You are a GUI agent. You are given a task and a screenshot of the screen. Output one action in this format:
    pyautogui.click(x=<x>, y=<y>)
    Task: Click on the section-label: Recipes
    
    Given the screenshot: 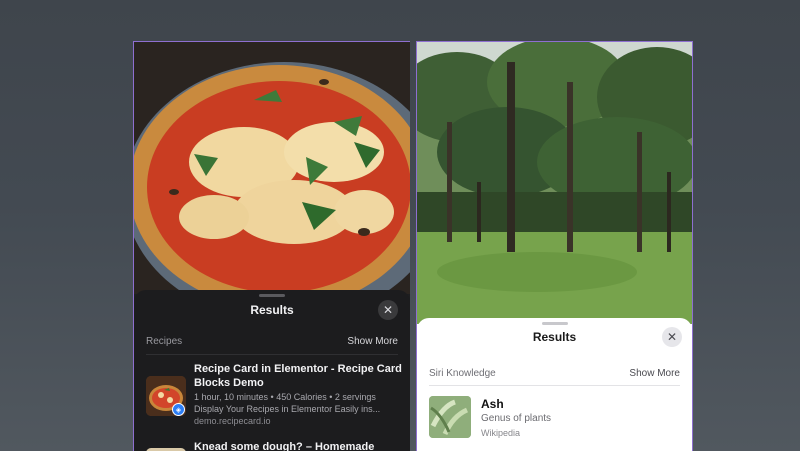 What is the action you would take?
    pyautogui.click(x=164, y=341)
    